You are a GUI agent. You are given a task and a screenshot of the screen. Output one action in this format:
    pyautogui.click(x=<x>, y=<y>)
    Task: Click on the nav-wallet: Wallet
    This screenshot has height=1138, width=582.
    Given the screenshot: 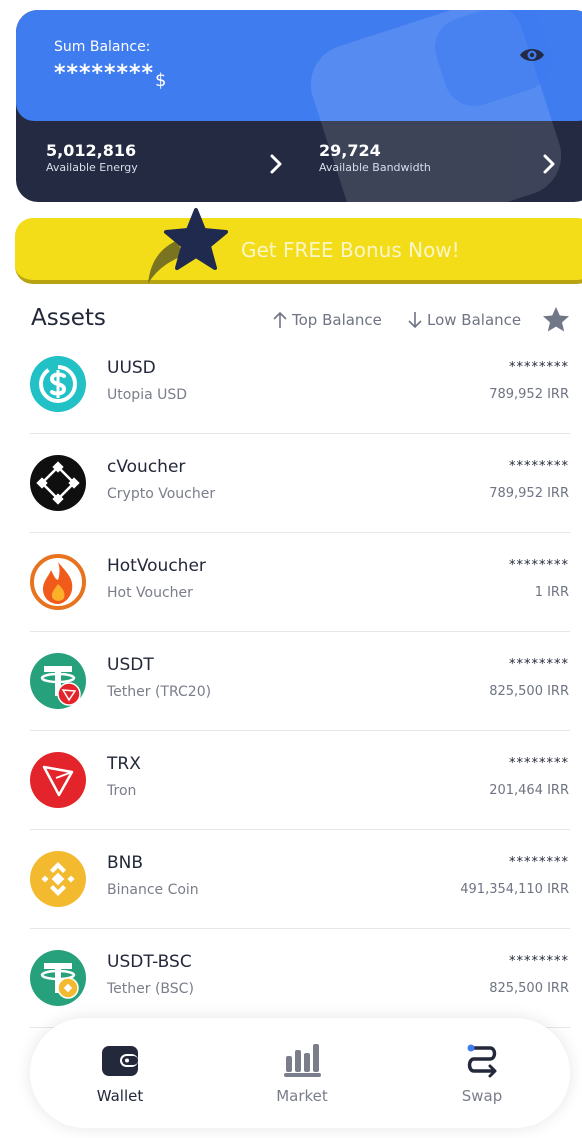 What is the action you would take?
    pyautogui.click(x=120, y=1072)
    